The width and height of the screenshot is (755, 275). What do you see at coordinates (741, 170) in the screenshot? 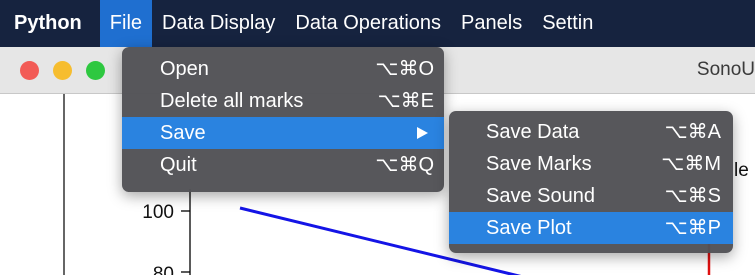
I see `plot-title-fragment: le` at bounding box center [741, 170].